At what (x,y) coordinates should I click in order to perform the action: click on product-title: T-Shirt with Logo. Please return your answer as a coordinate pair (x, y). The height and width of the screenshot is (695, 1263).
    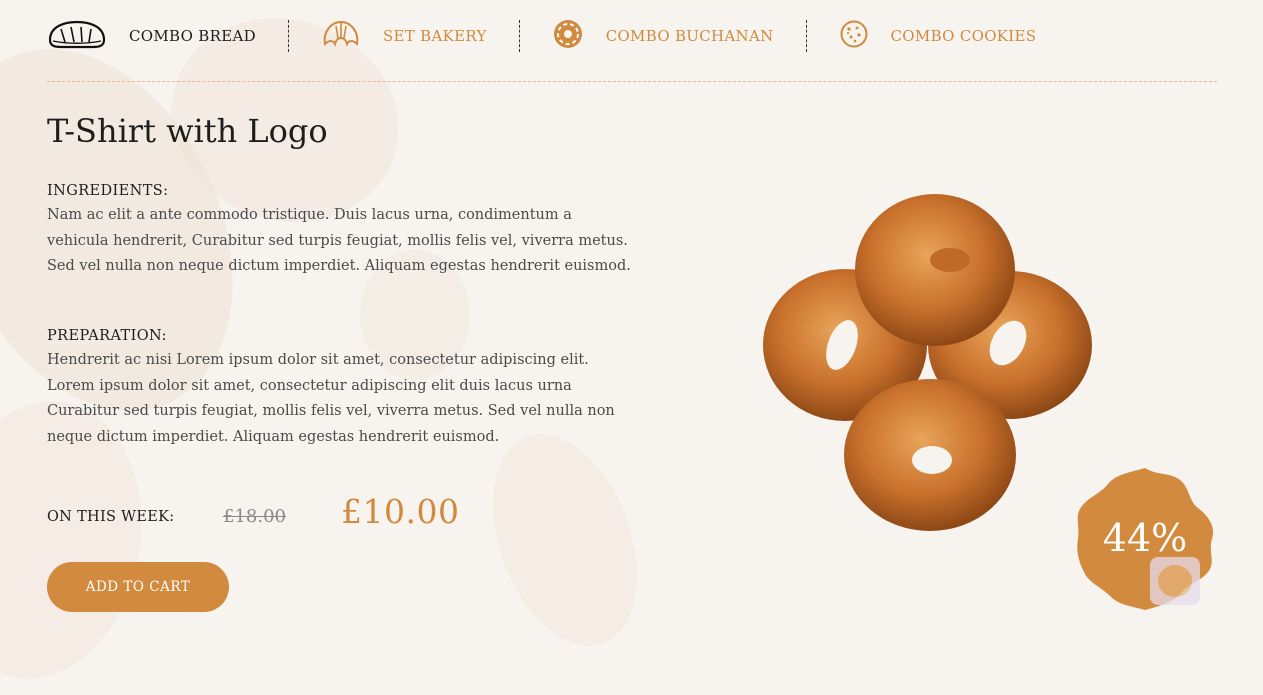
    Looking at the image, I should click on (187, 131).